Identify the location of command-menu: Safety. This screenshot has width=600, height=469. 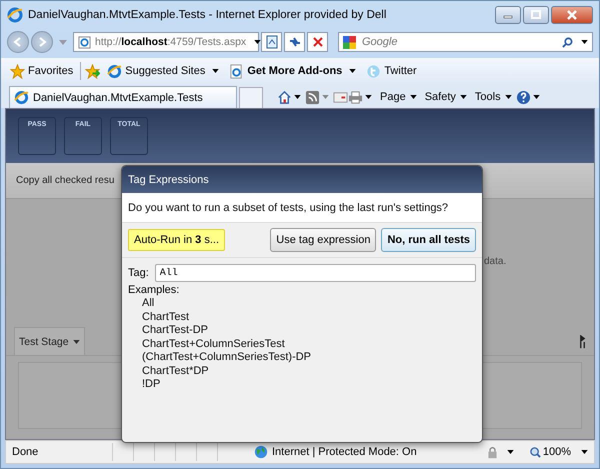
(445, 97).